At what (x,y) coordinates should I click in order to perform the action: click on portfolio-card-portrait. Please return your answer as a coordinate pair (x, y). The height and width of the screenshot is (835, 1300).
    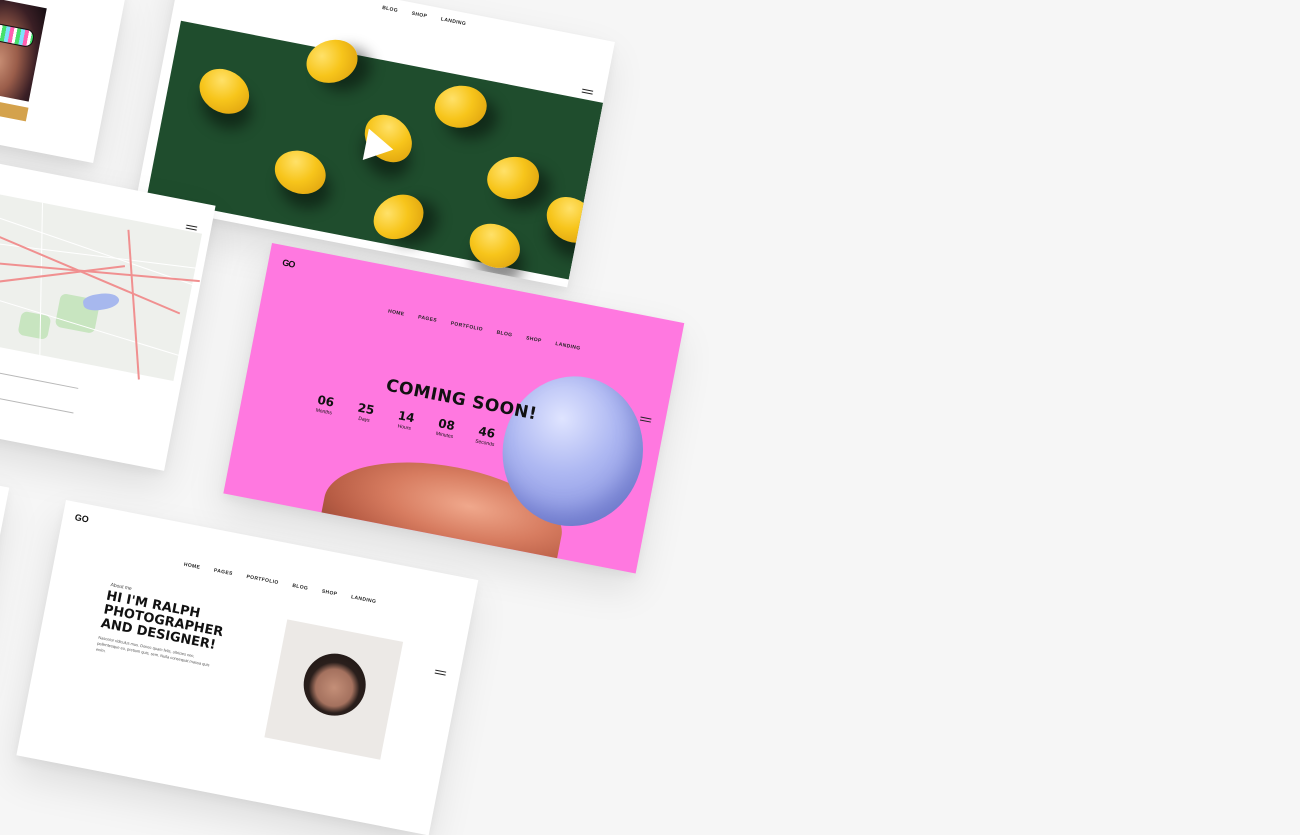
    Looking at the image, I should click on (63, 82).